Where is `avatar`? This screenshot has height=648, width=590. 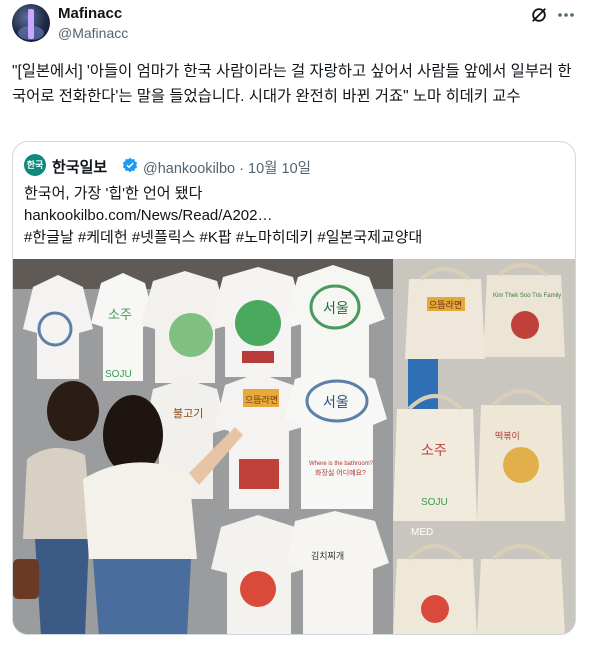
avatar is located at coordinates (31, 23).